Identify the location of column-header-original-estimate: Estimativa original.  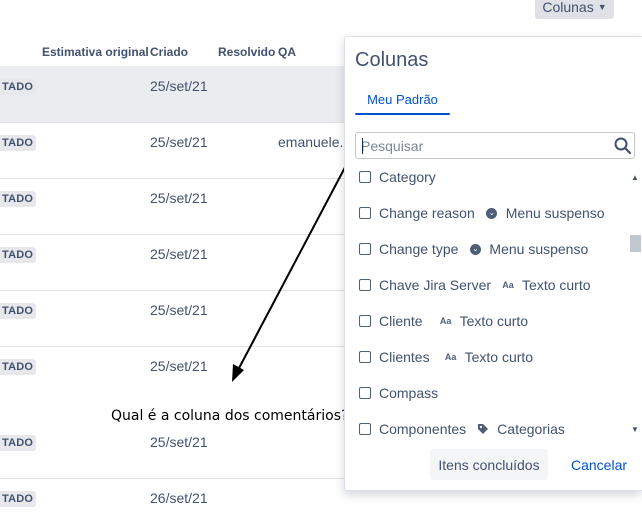
(95, 52).